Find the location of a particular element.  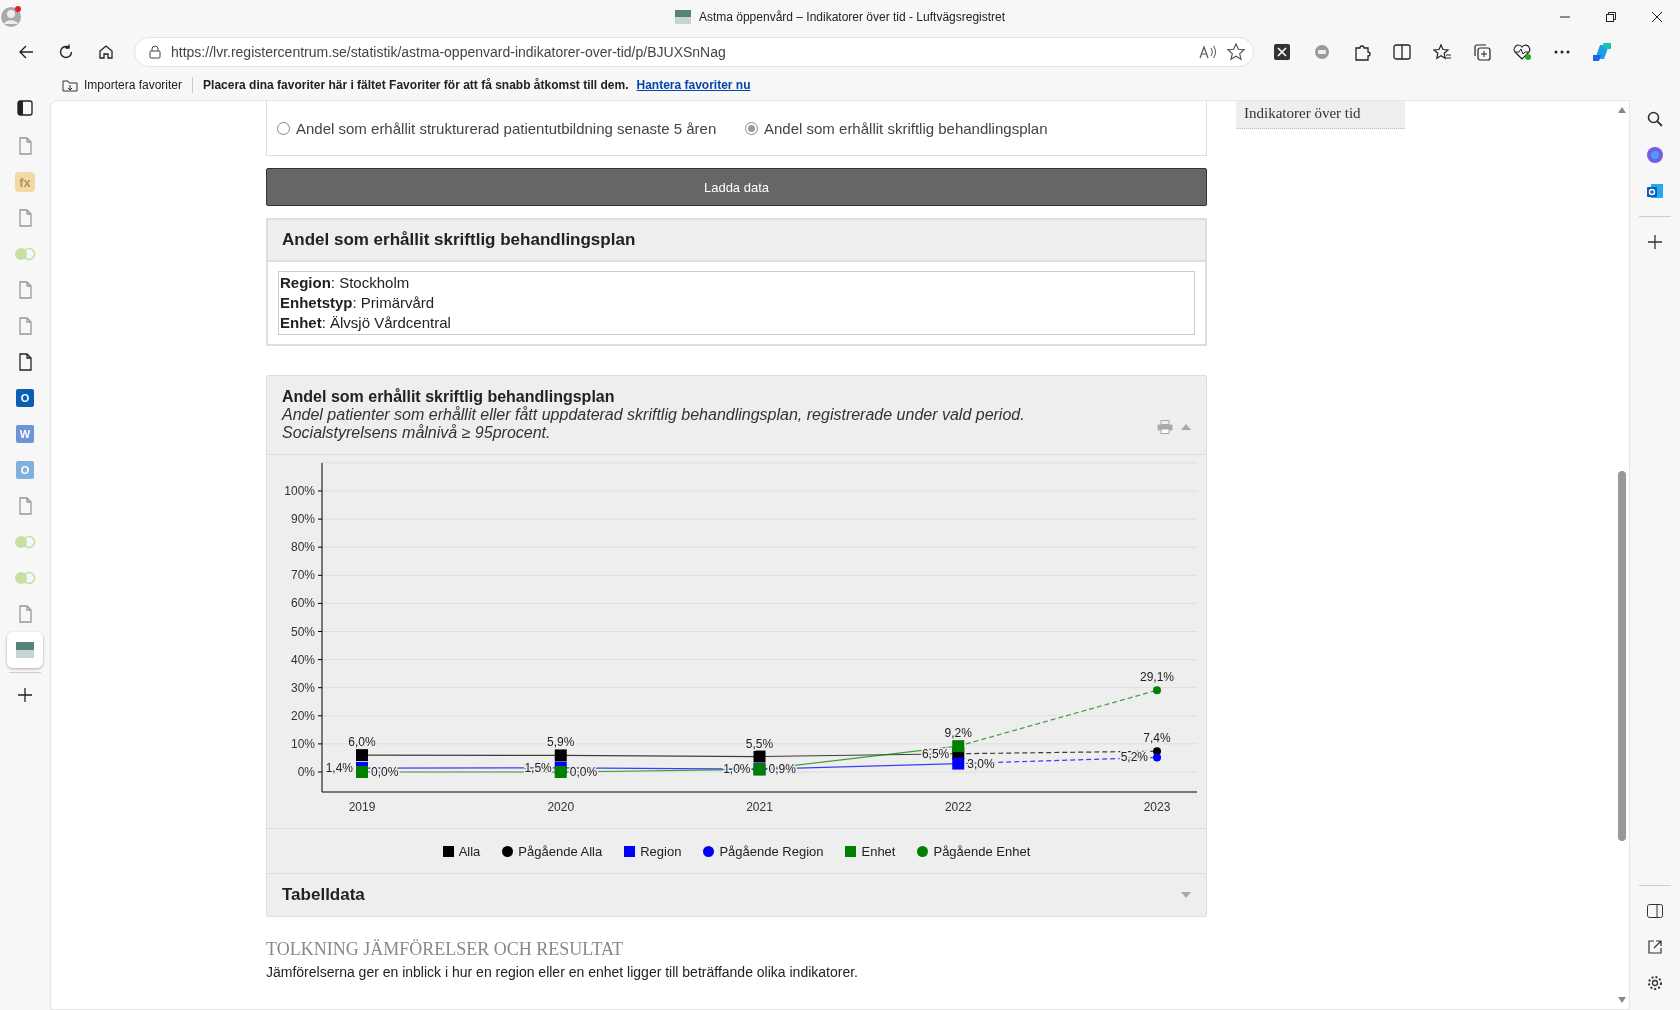

section-heading: TOLKNING JÄMFÖRELSER OCH RESULTAT is located at coordinates (445, 949).